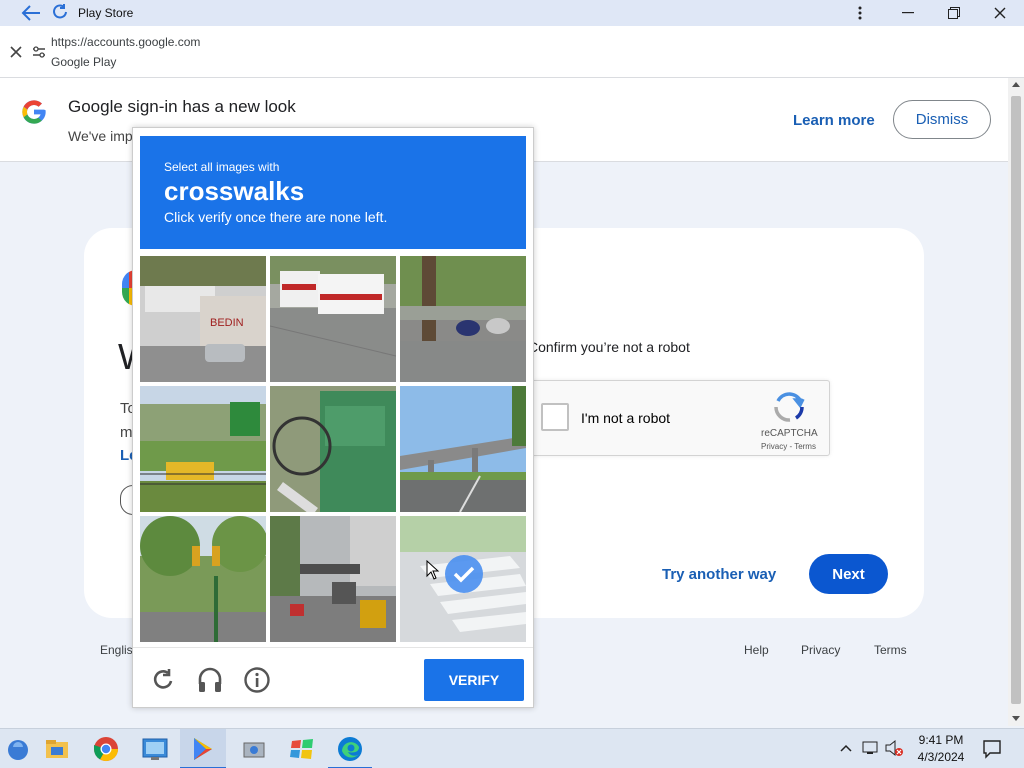 This screenshot has height=768, width=1024. I want to click on address-bar: https://accounts.google.com Google Play, so click(512, 52).